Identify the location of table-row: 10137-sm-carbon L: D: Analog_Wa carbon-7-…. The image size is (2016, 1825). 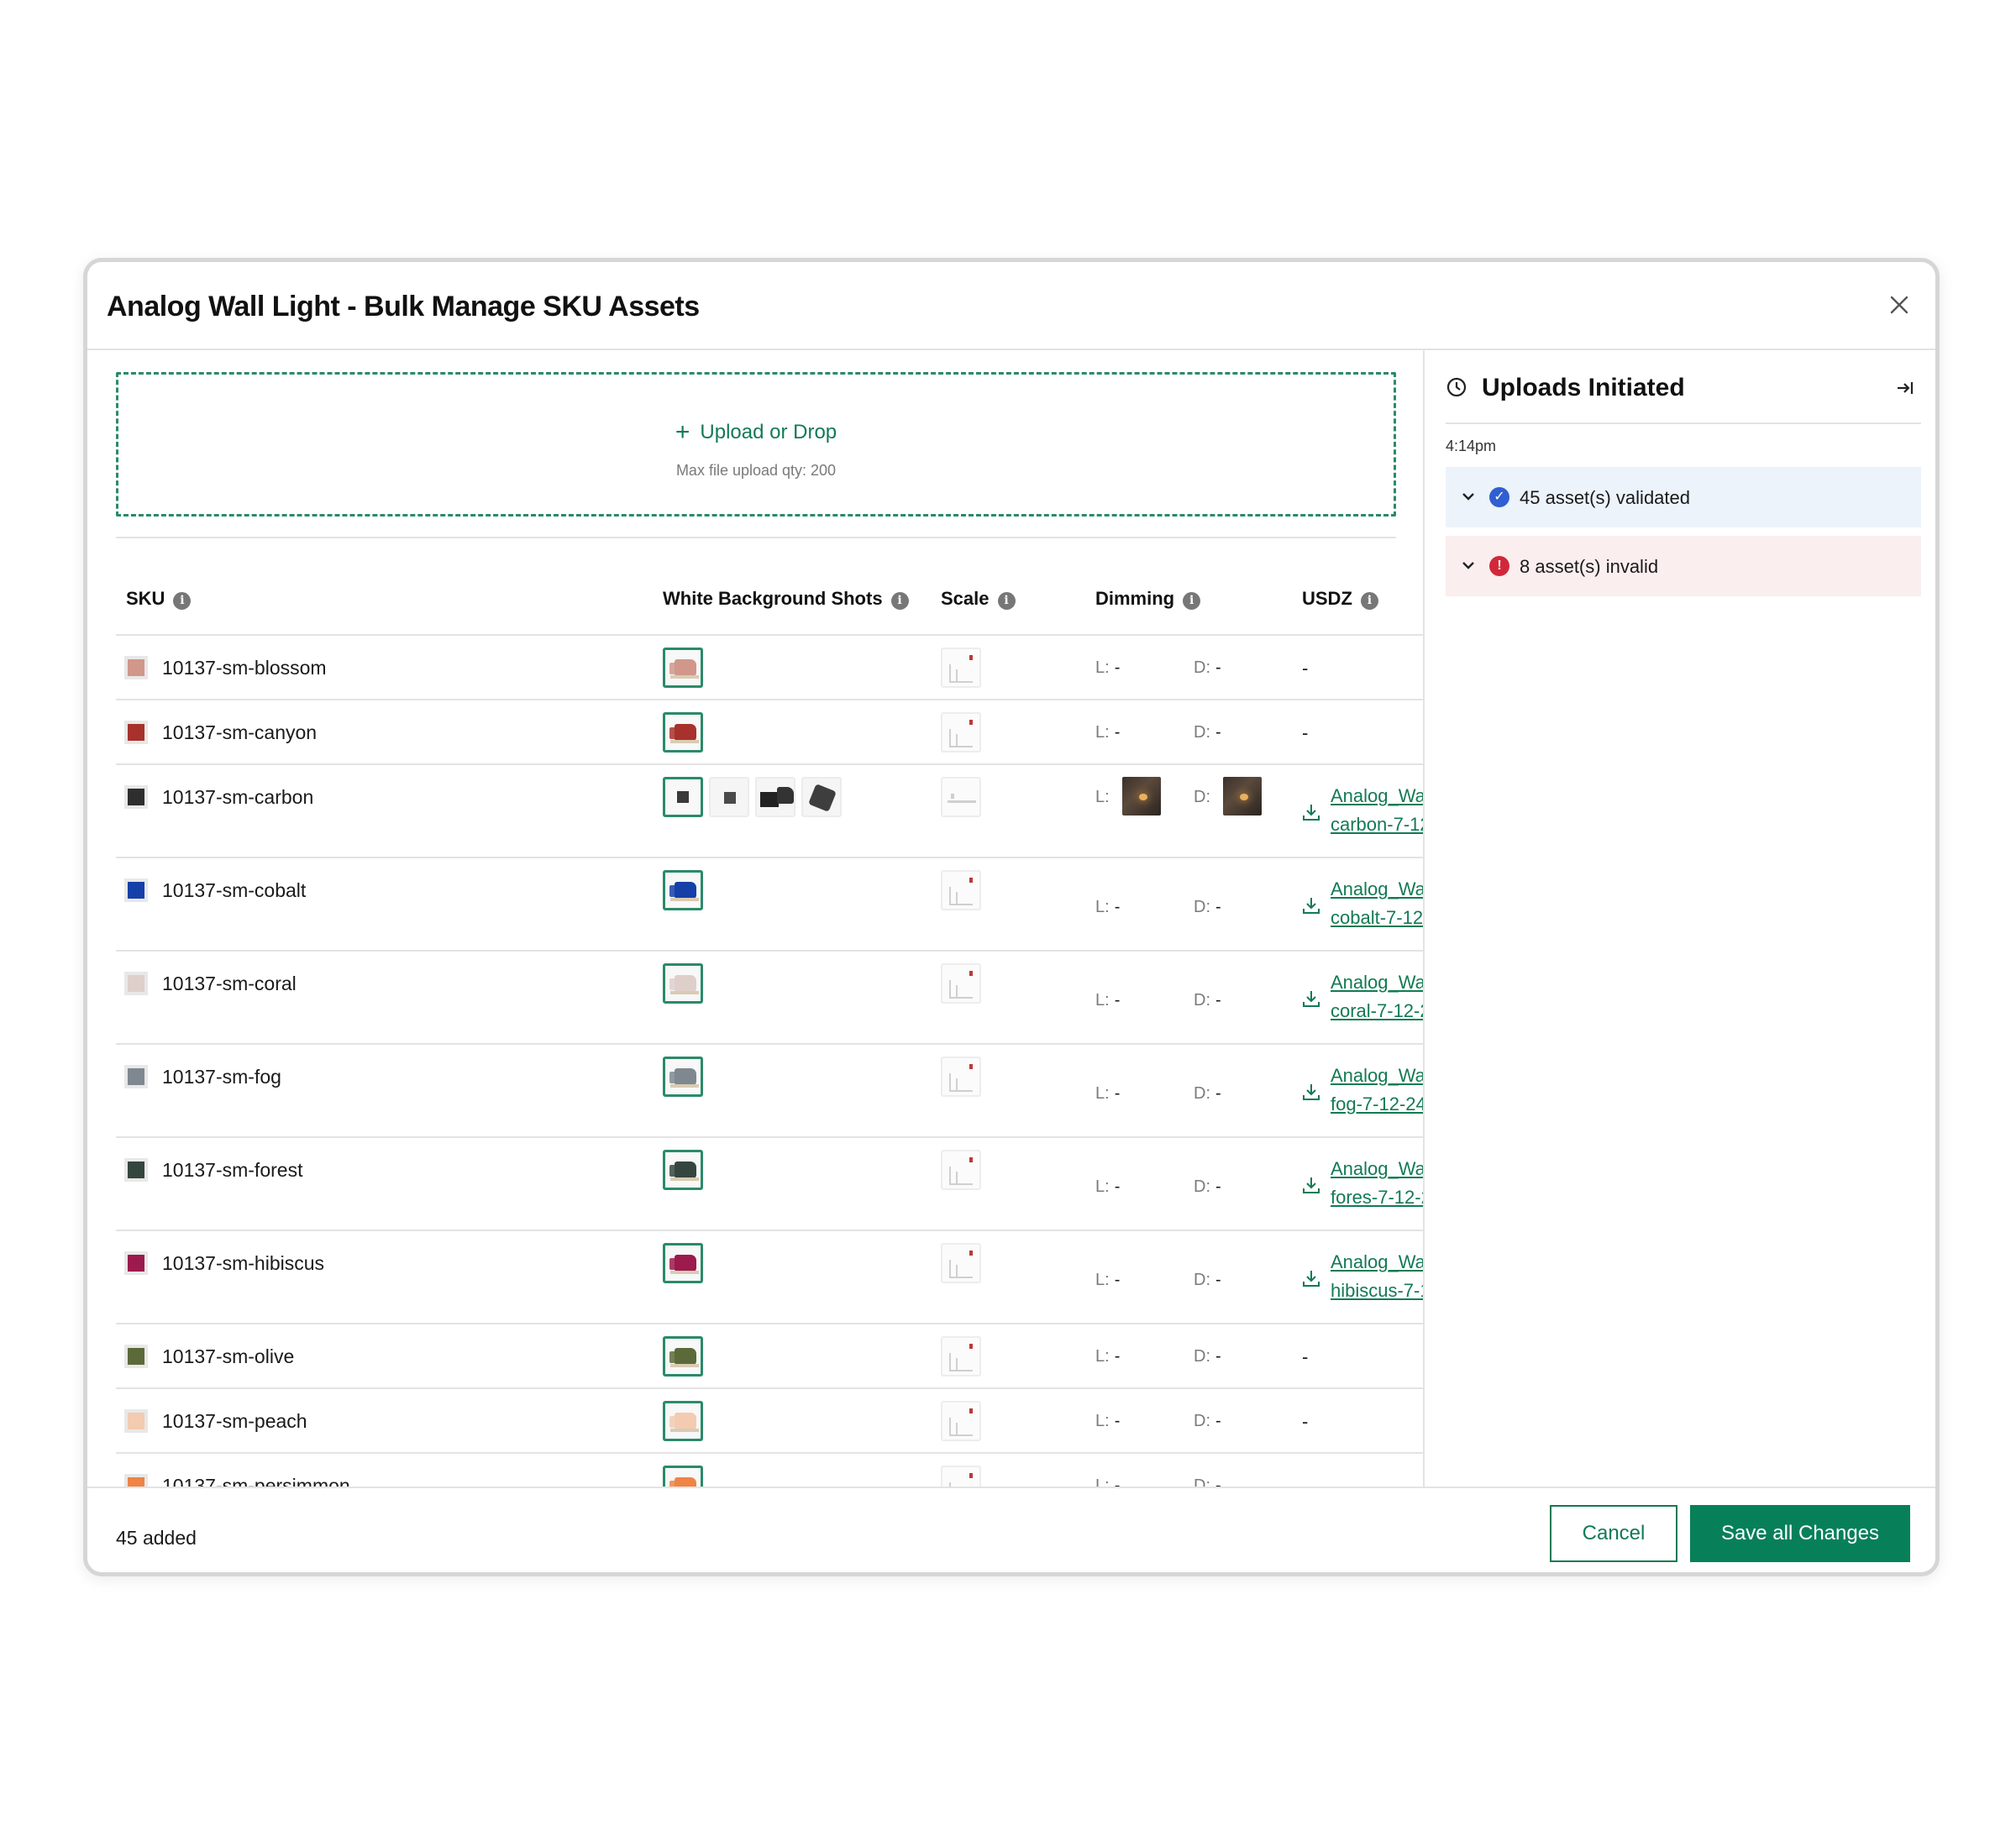
(769, 811).